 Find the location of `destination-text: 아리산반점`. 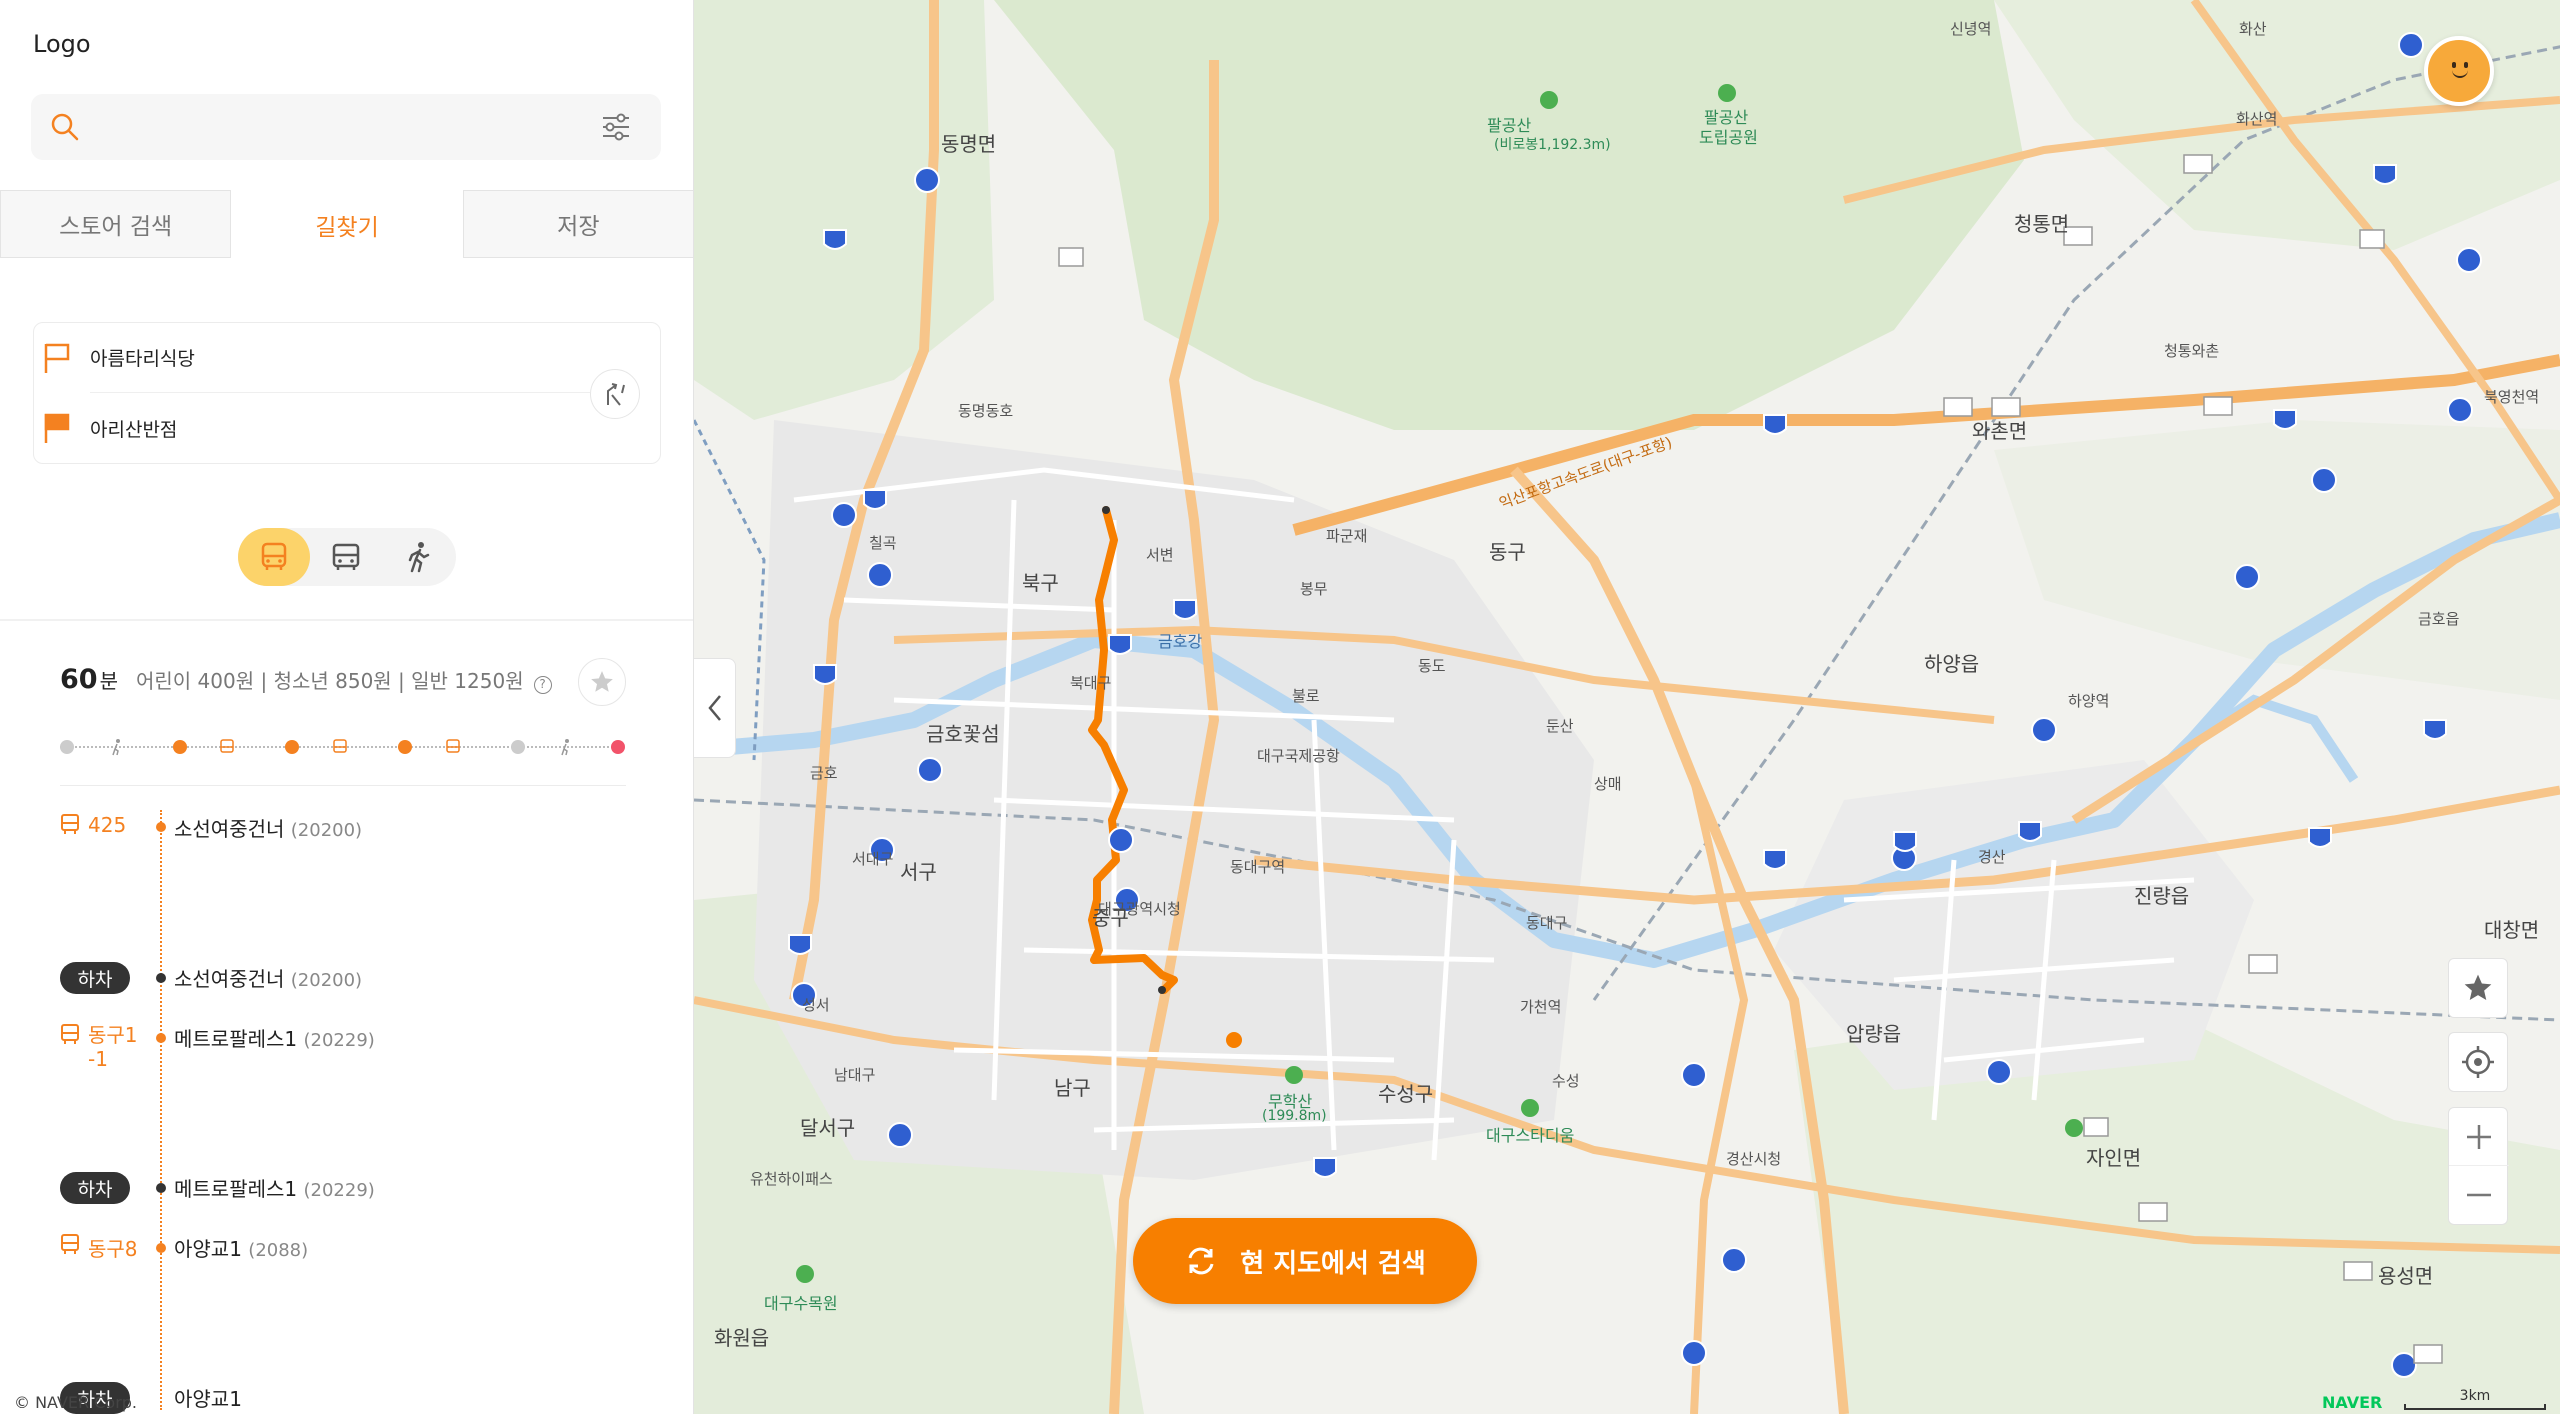

destination-text: 아리산반점 is located at coordinates (134, 429).